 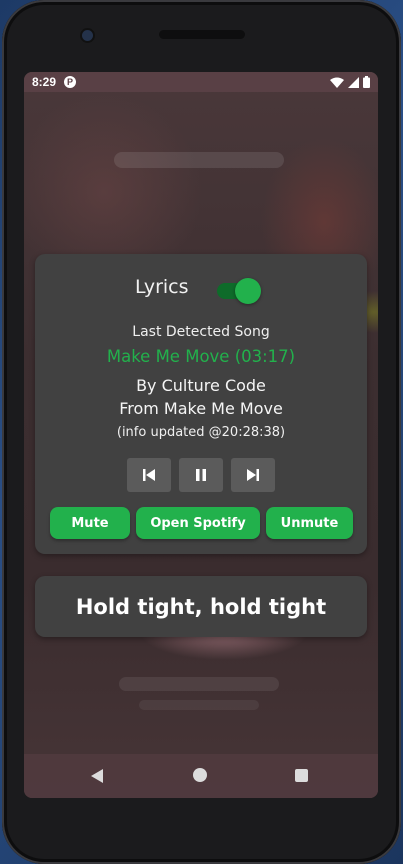 I want to click on action-buttons: Mute Open Spotify Unmute, so click(x=201, y=523).